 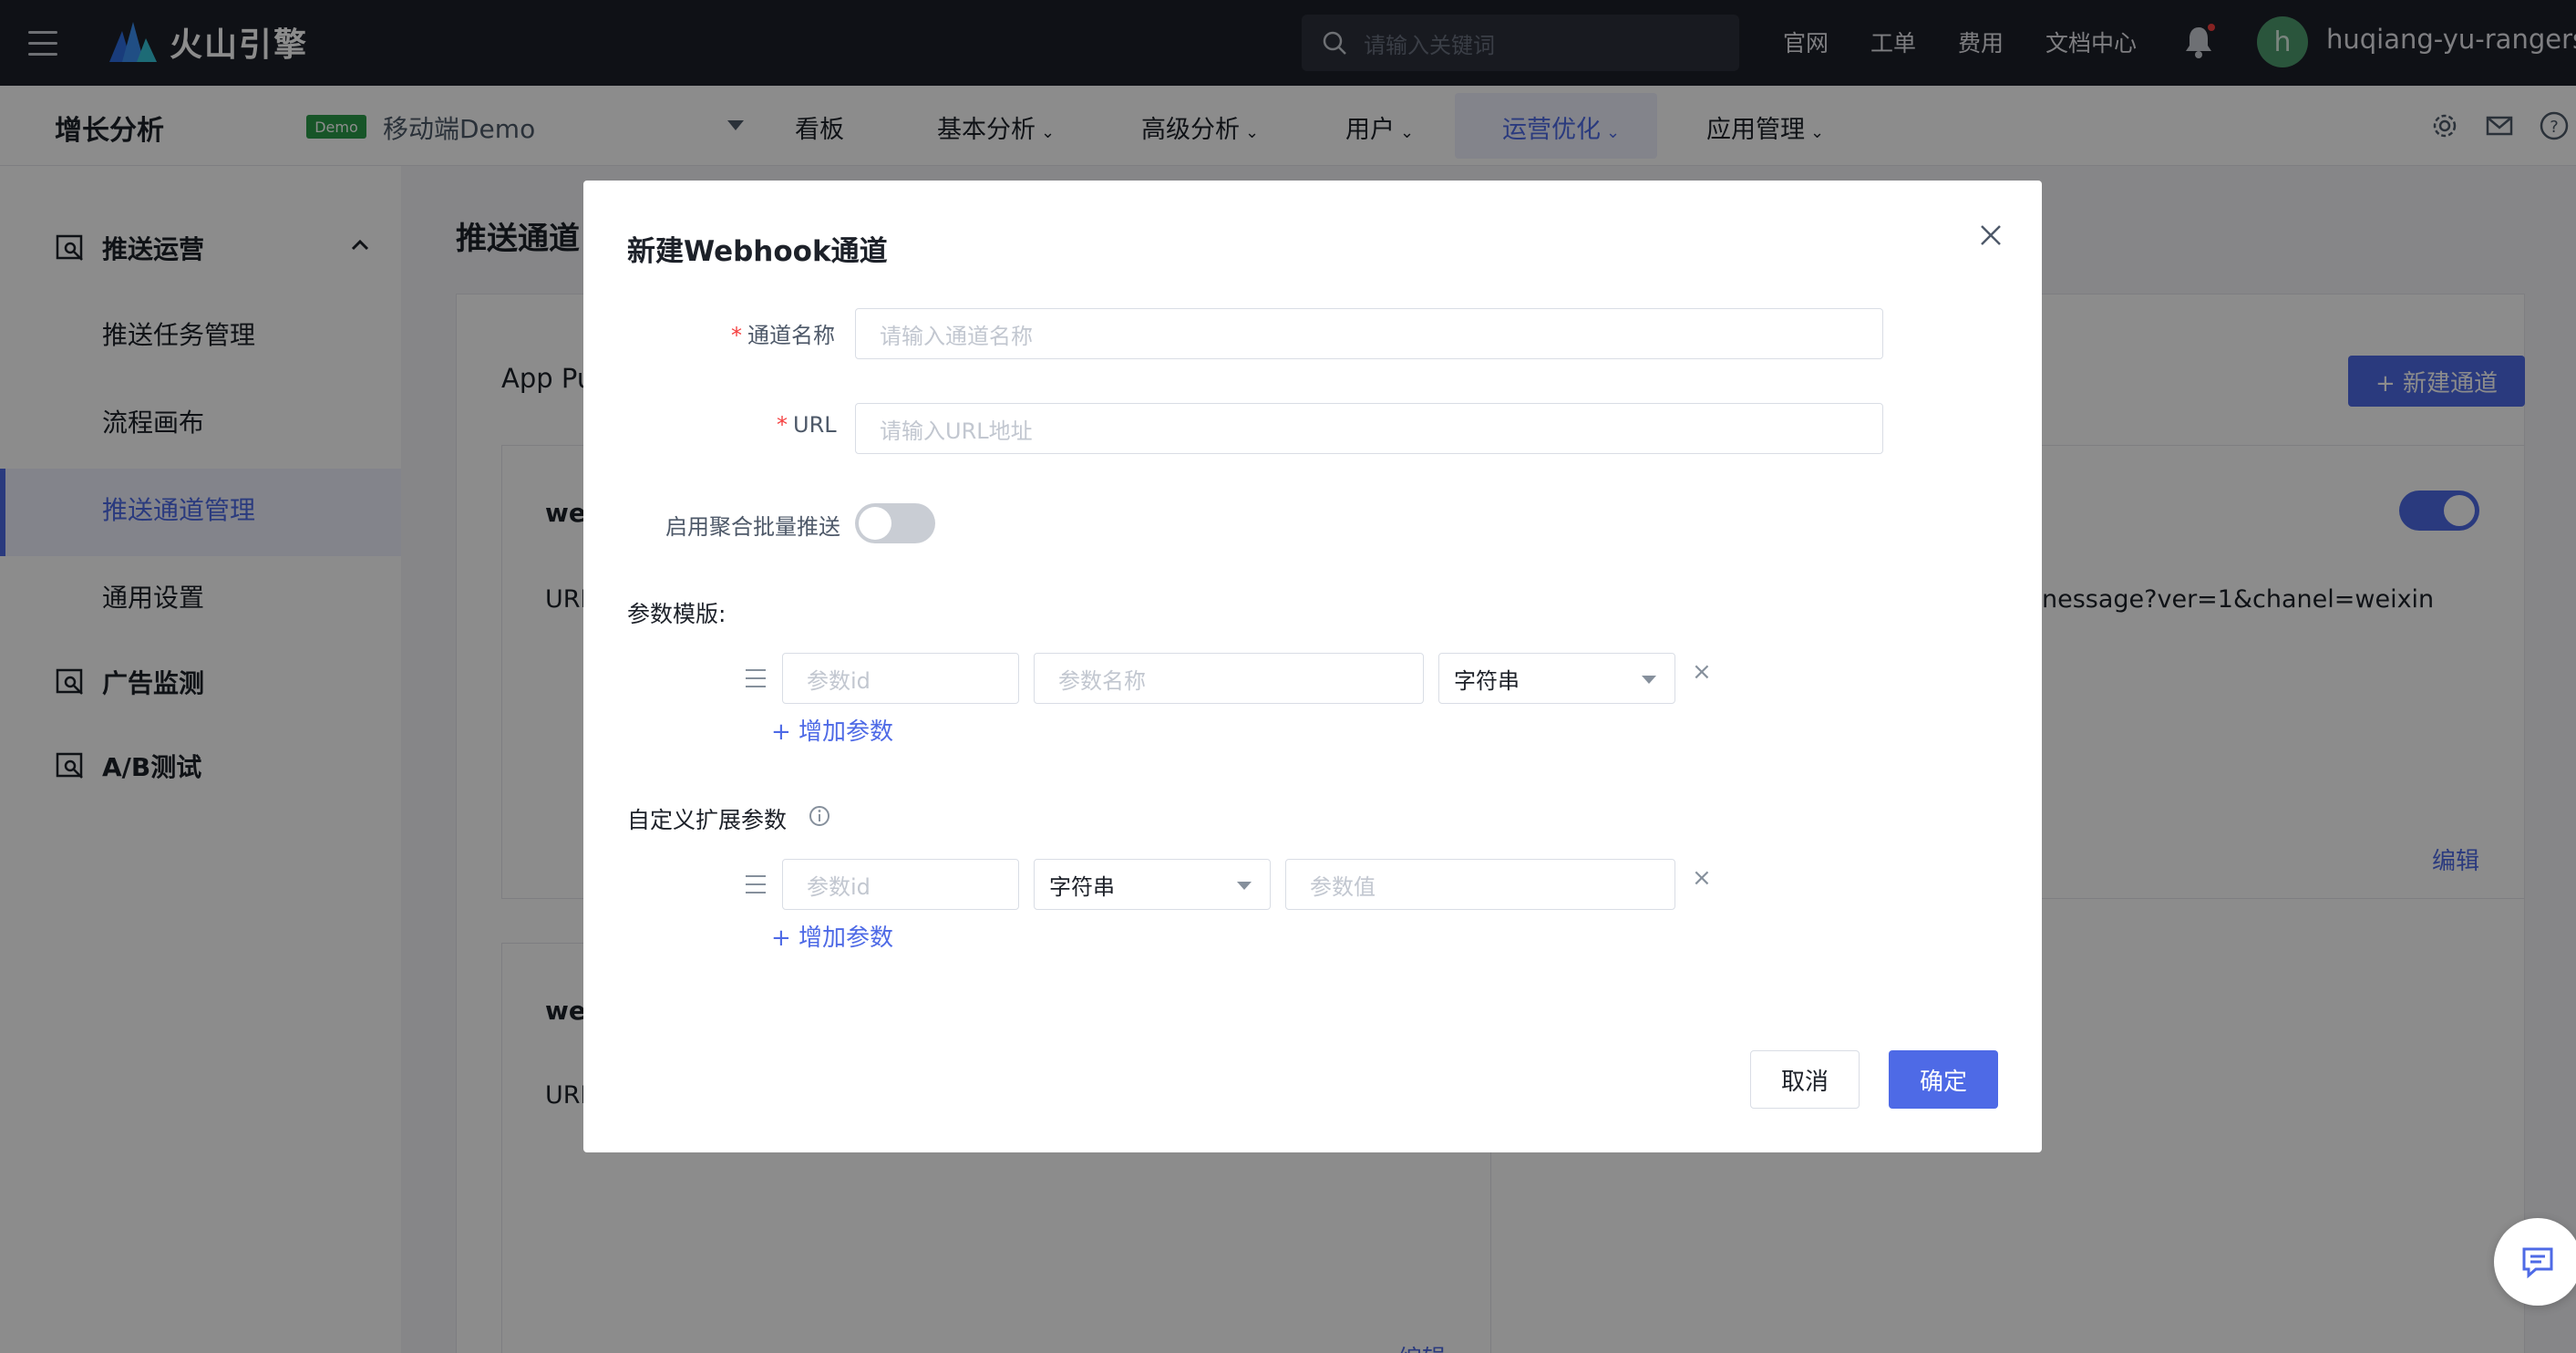 I want to click on info-icon, so click(x=819, y=816).